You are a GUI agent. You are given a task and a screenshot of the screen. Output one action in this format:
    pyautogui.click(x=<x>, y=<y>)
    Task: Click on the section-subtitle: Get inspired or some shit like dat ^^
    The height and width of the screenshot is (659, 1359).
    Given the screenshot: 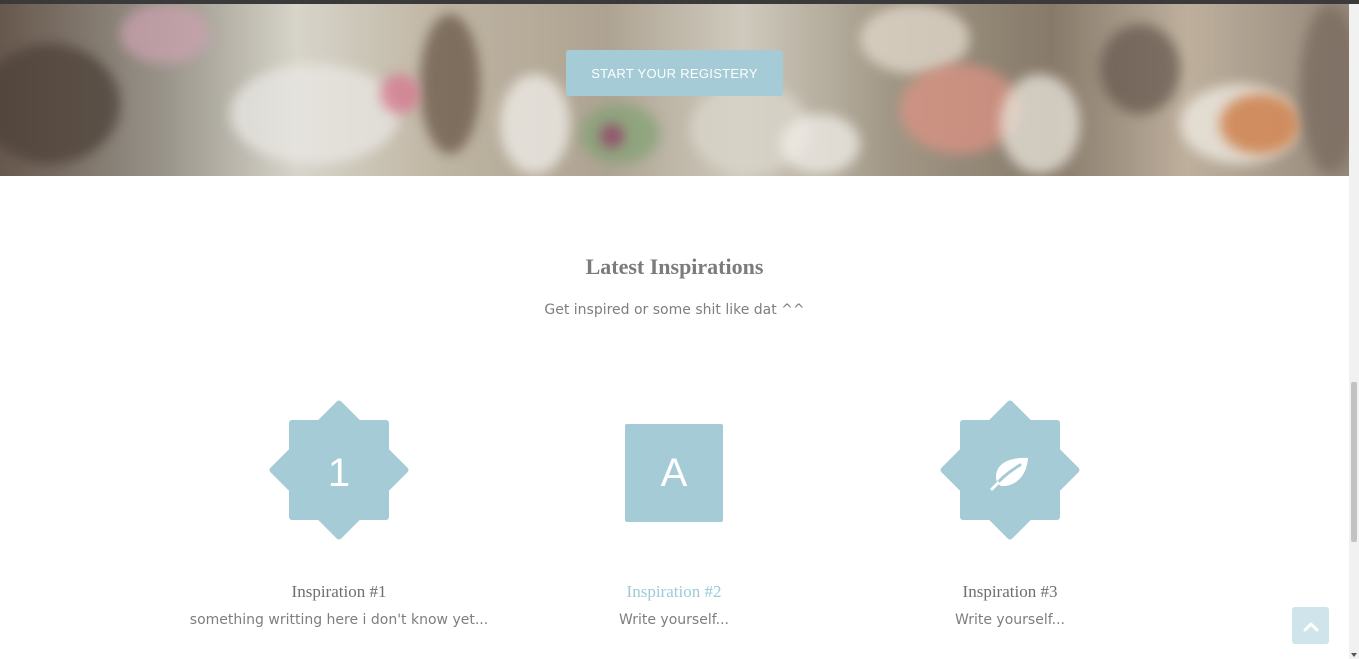 What is the action you would take?
    pyautogui.click(x=674, y=310)
    